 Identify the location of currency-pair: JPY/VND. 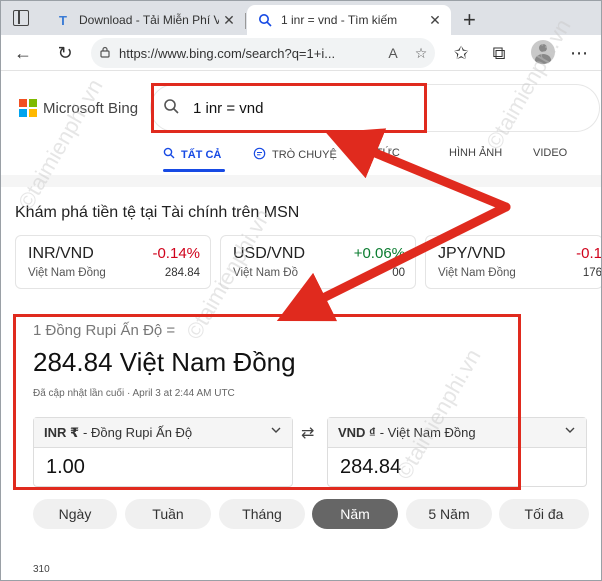
(472, 253).